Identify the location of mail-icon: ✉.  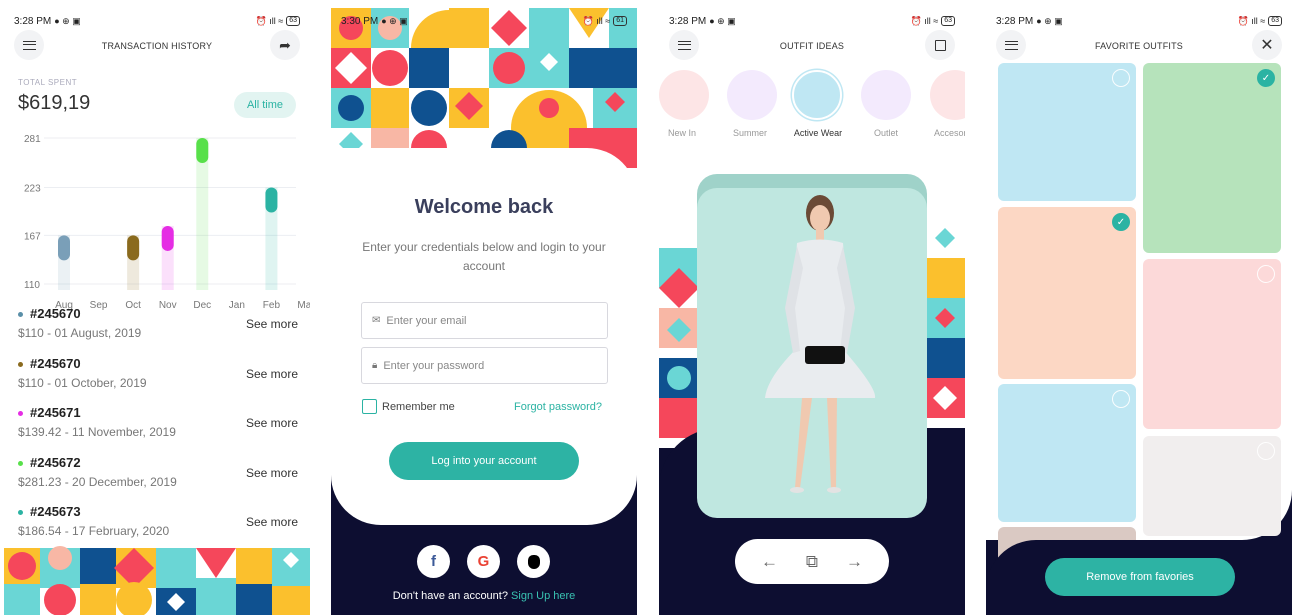
(376, 320).